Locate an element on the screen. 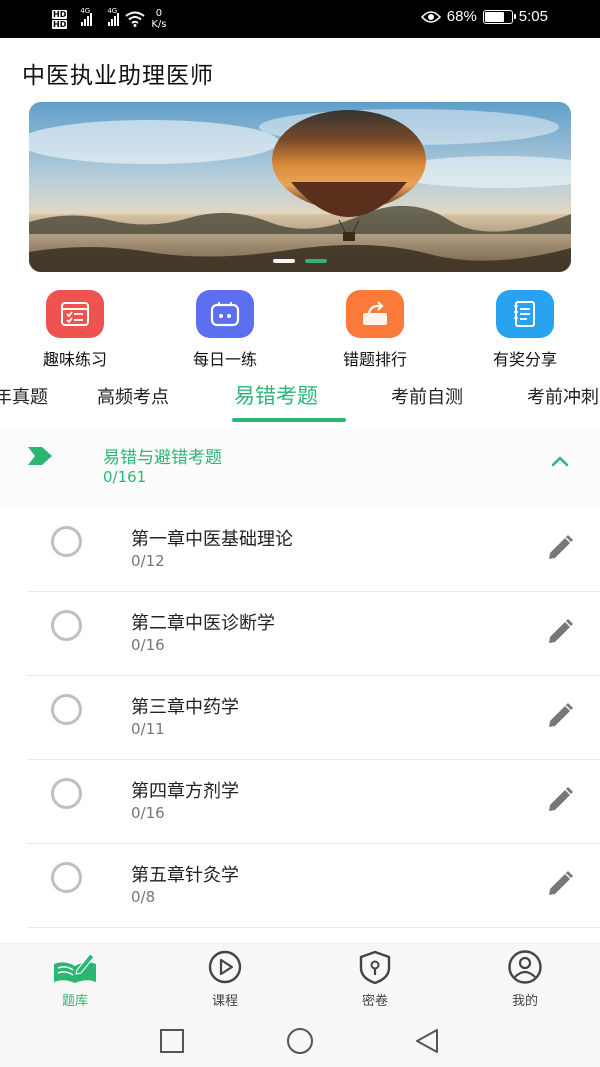 The width and height of the screenshot is (600, 1067). chapter-name: 第二章中医诊断学 is located at coordinates (203, 623).